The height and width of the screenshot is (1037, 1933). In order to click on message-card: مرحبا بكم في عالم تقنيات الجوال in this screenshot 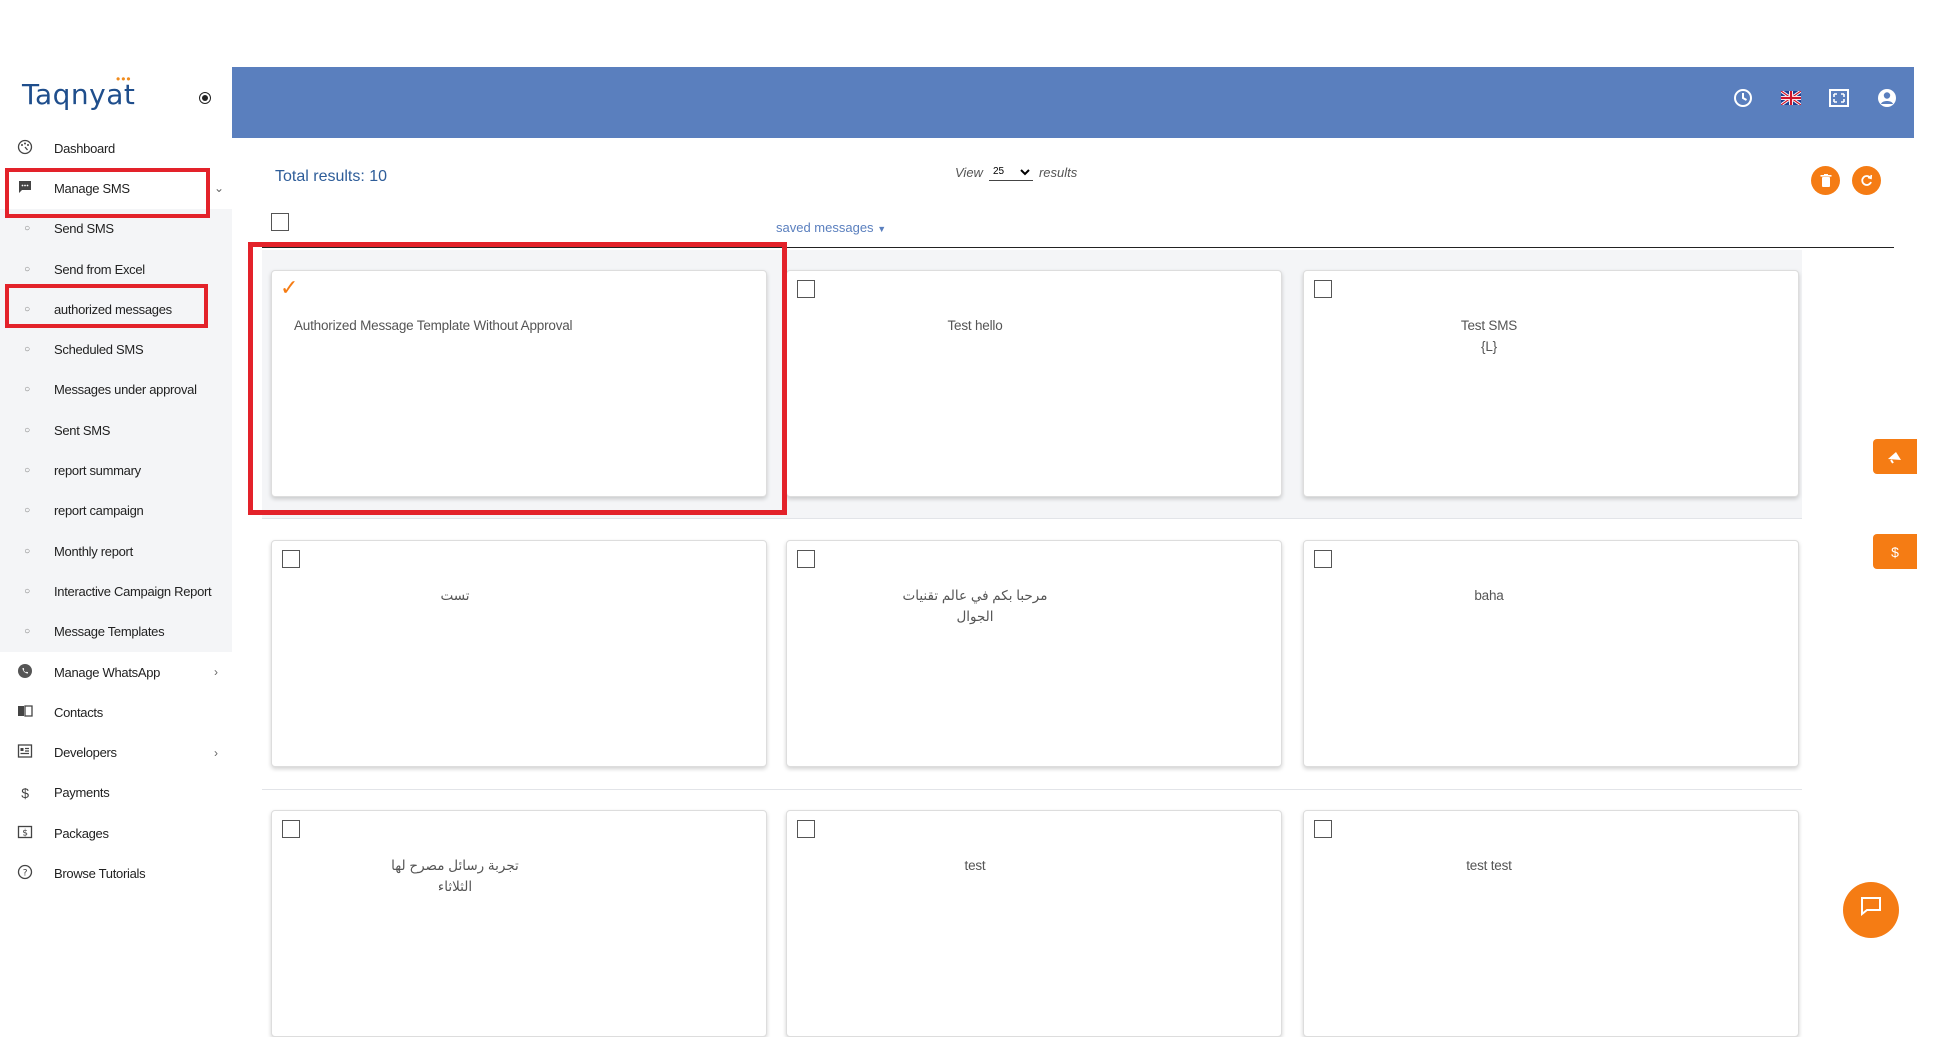, I will do `click(1034, 653)`.